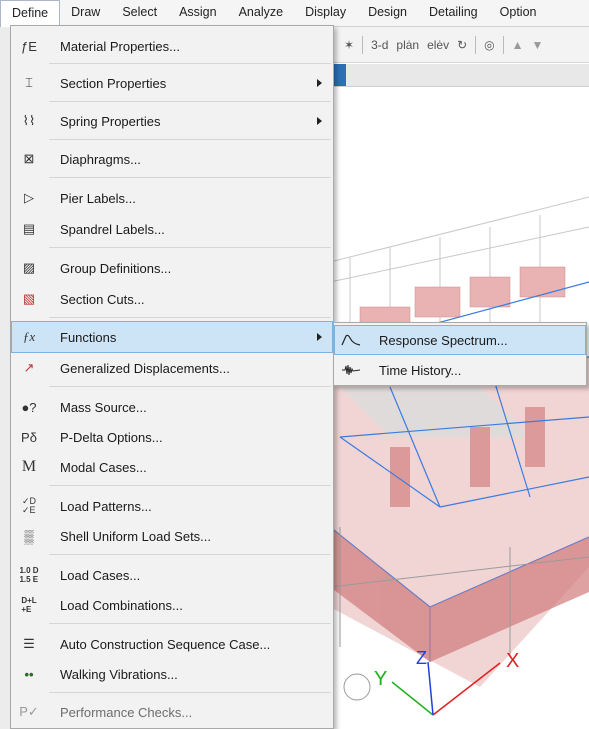 The width and height of the screenshot is (589, 729). I want to click on load-patterns-icon: ✓D ✓E, so click(29, 505).